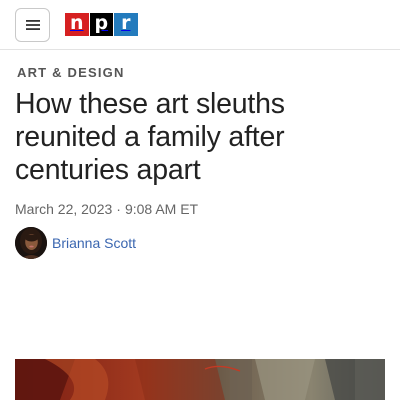  I want to click on hamburger-menu-icon, so click(32, 25).